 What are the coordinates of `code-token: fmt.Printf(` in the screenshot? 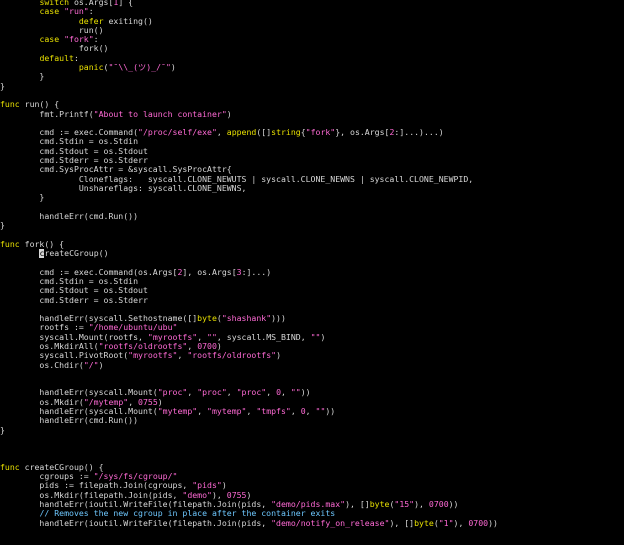 It's located at (47, 113).